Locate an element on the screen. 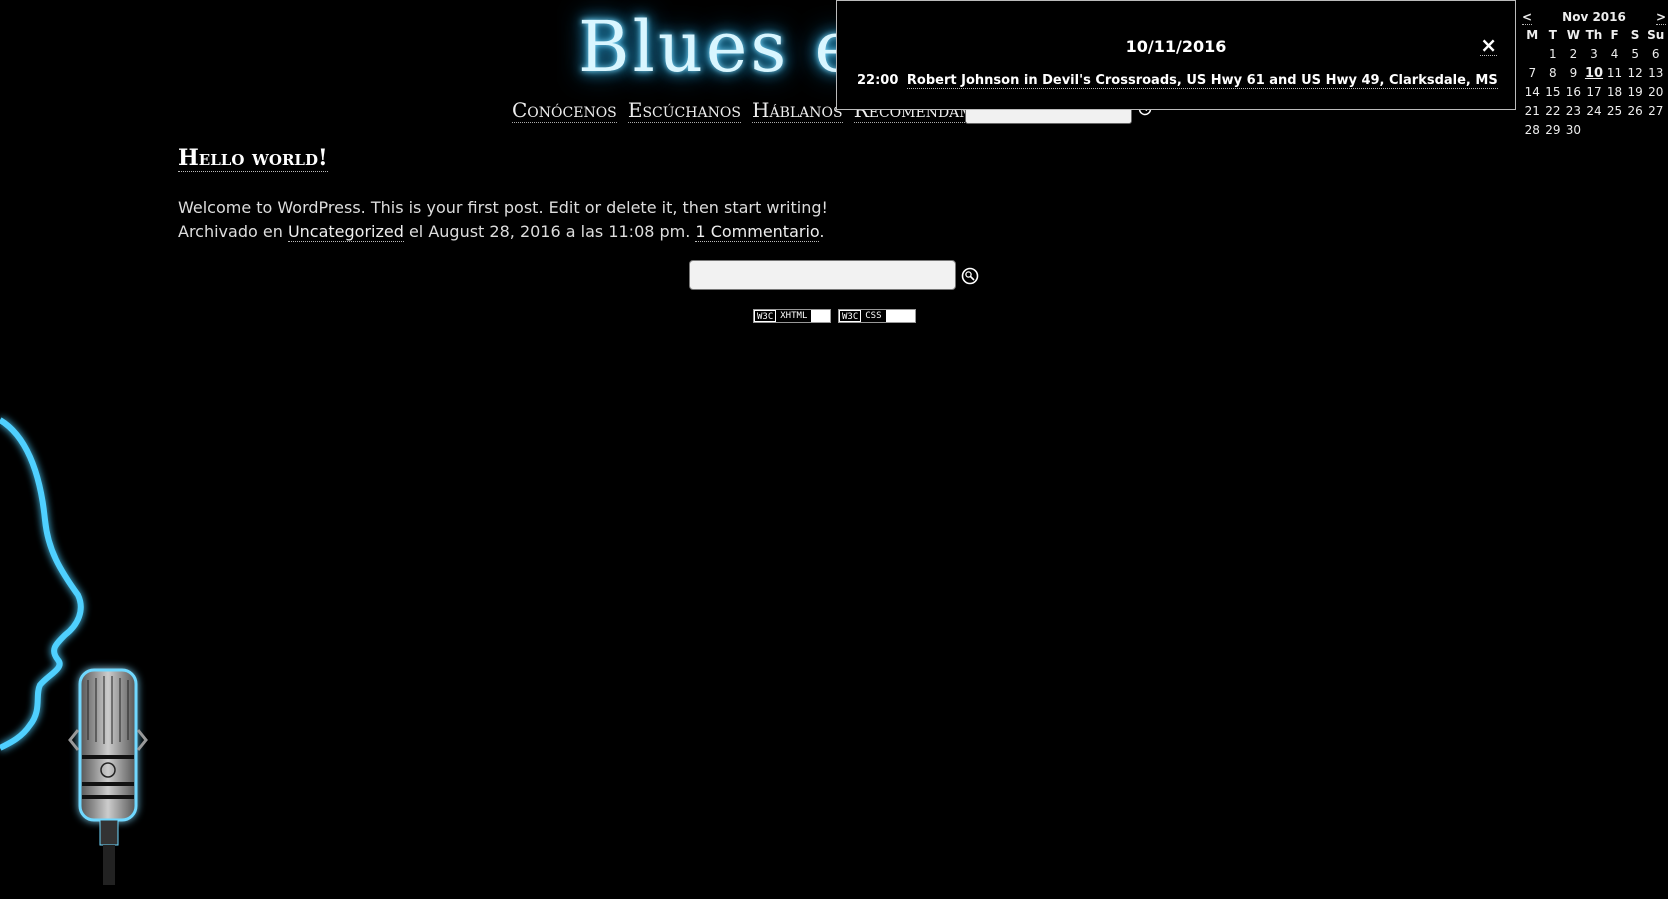 This screenshot has height=899, width=1668. nav-item-escuchanos: Escúchanos is located at coordinates (684, 110).